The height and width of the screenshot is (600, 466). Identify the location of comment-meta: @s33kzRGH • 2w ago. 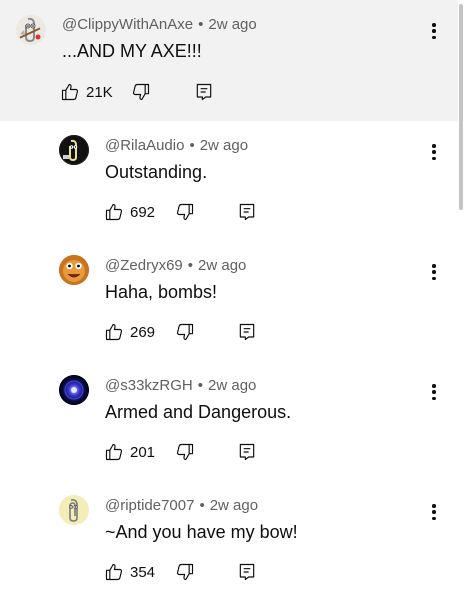
(180, 385).